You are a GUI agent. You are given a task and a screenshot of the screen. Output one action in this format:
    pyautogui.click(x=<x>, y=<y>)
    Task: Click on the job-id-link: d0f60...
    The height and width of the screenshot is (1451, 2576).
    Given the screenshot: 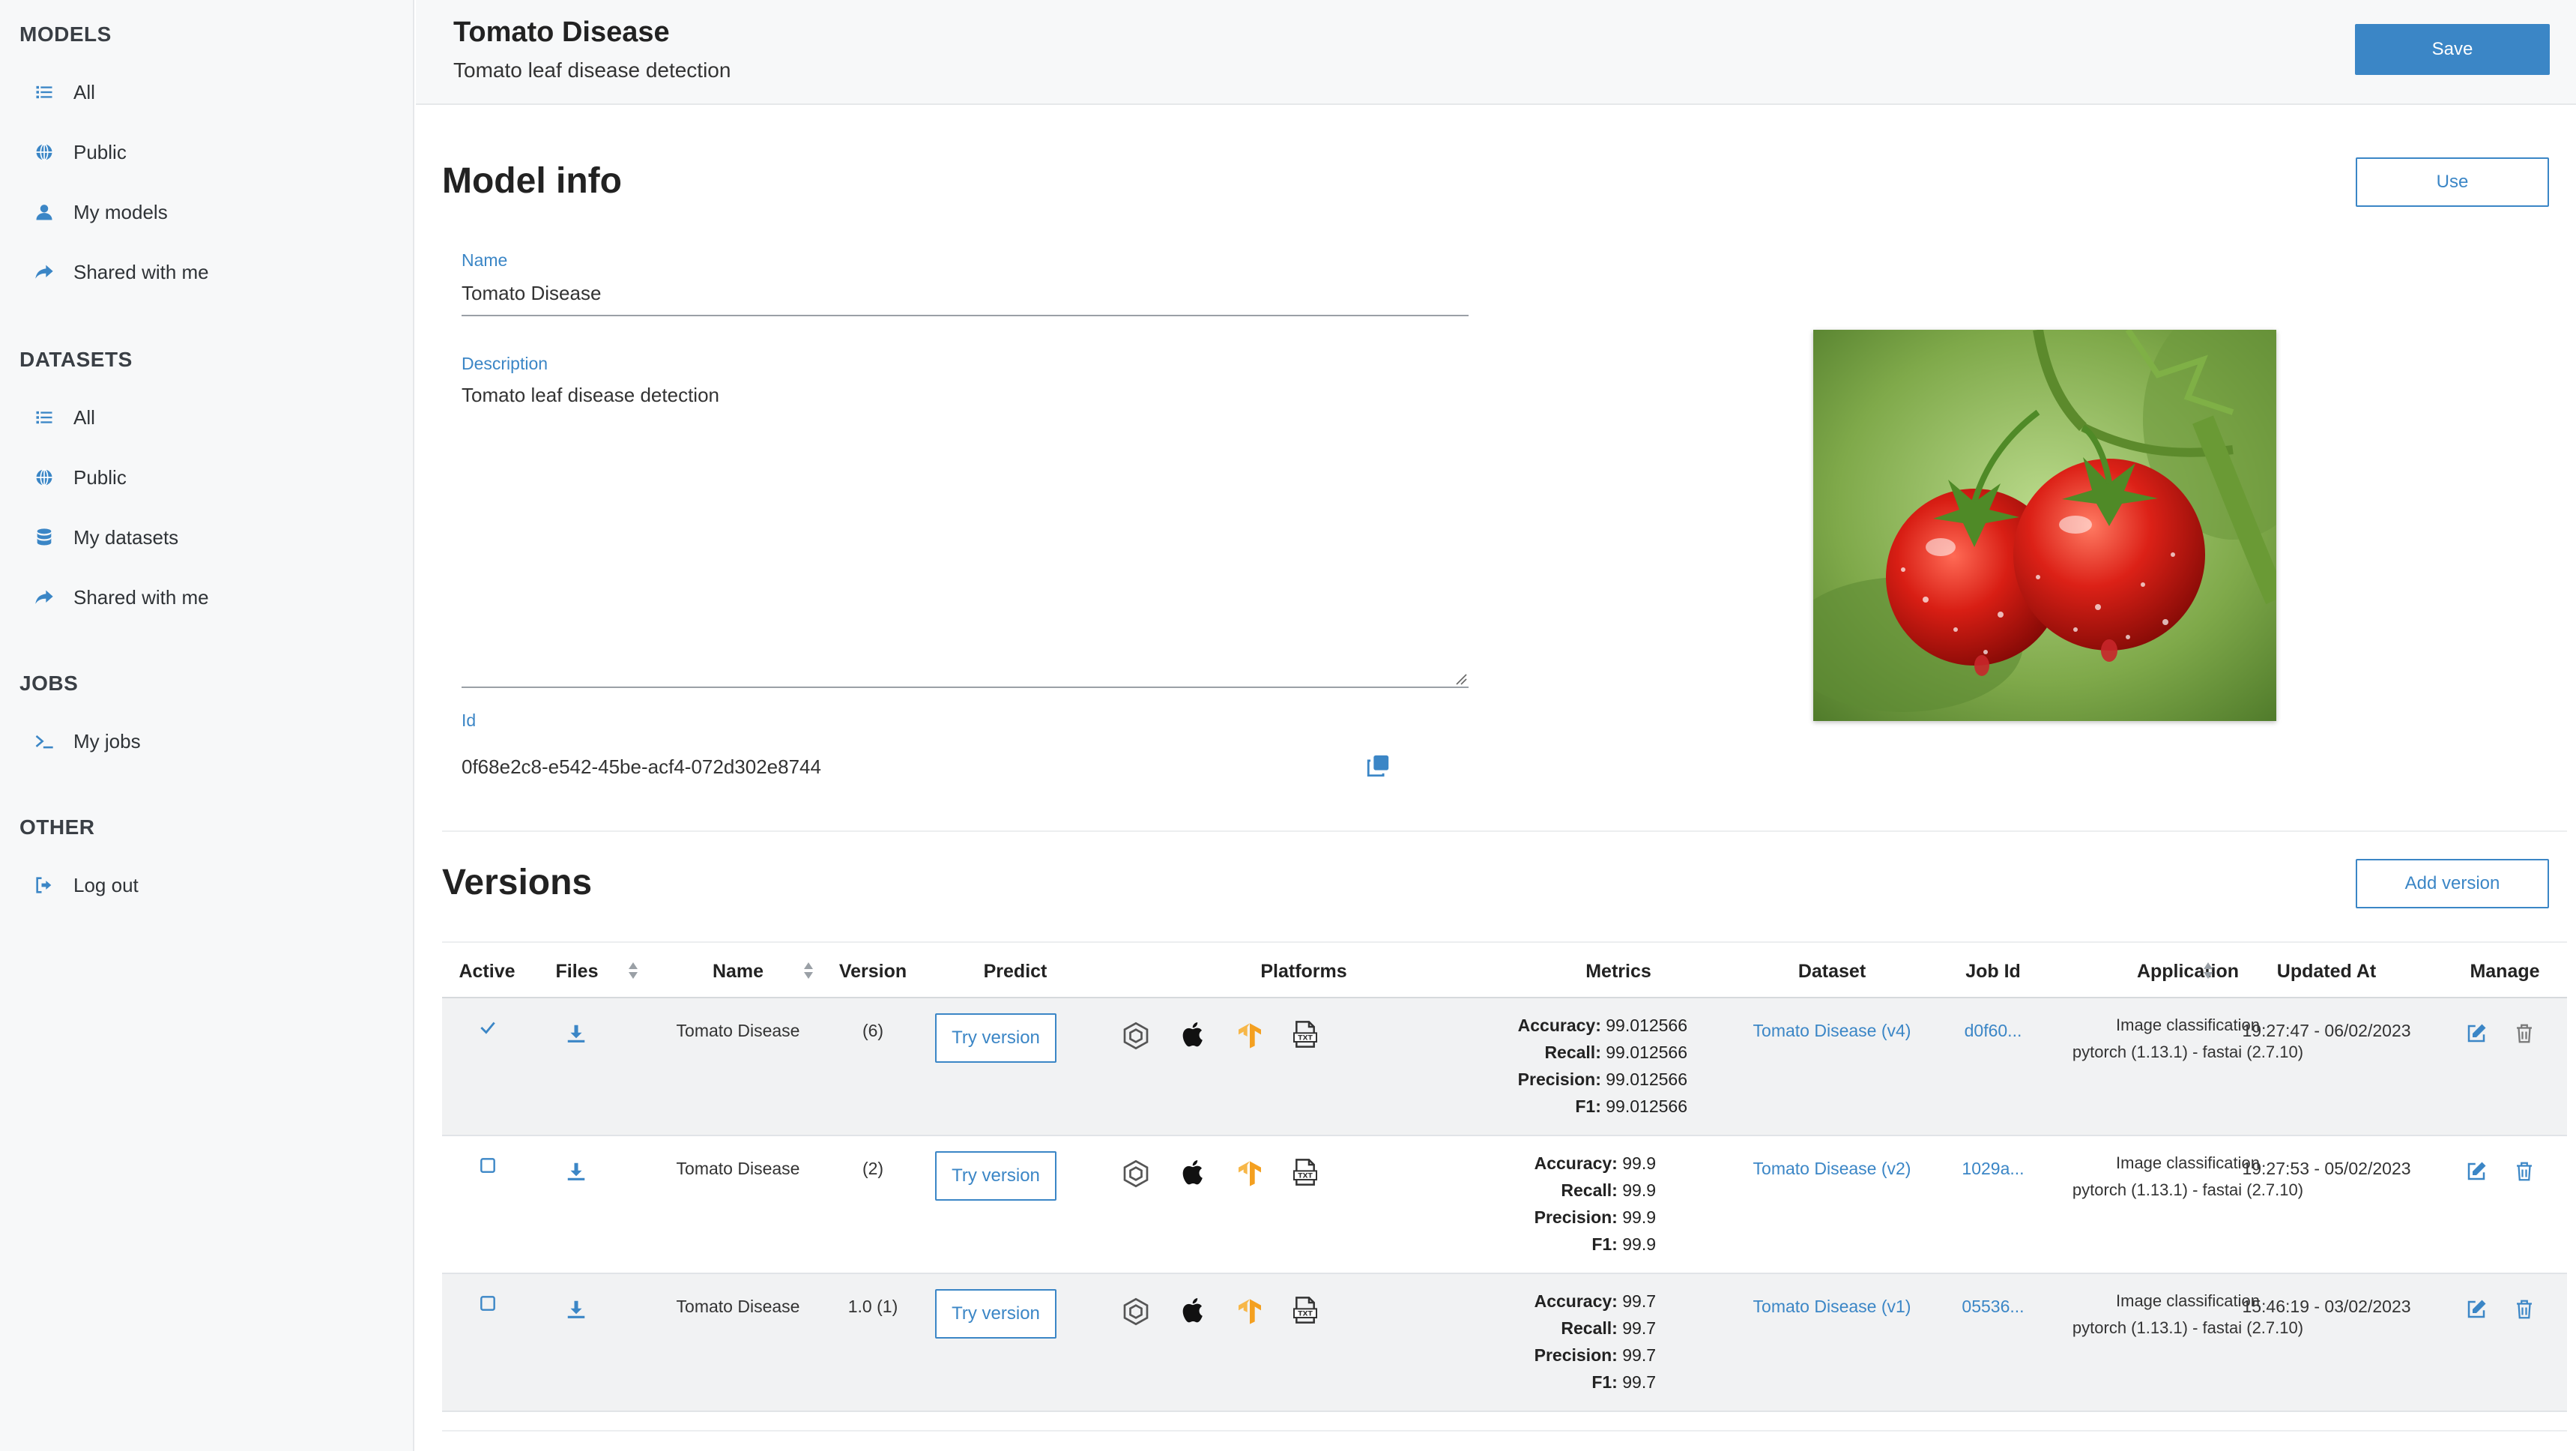 What is the action you would take?
    pyautogui.click(x=1993, y=1031)
    